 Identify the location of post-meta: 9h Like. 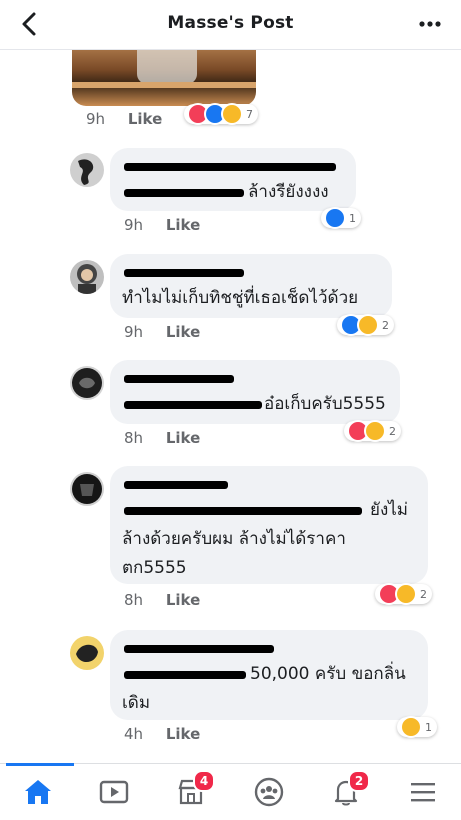
(124, 119).